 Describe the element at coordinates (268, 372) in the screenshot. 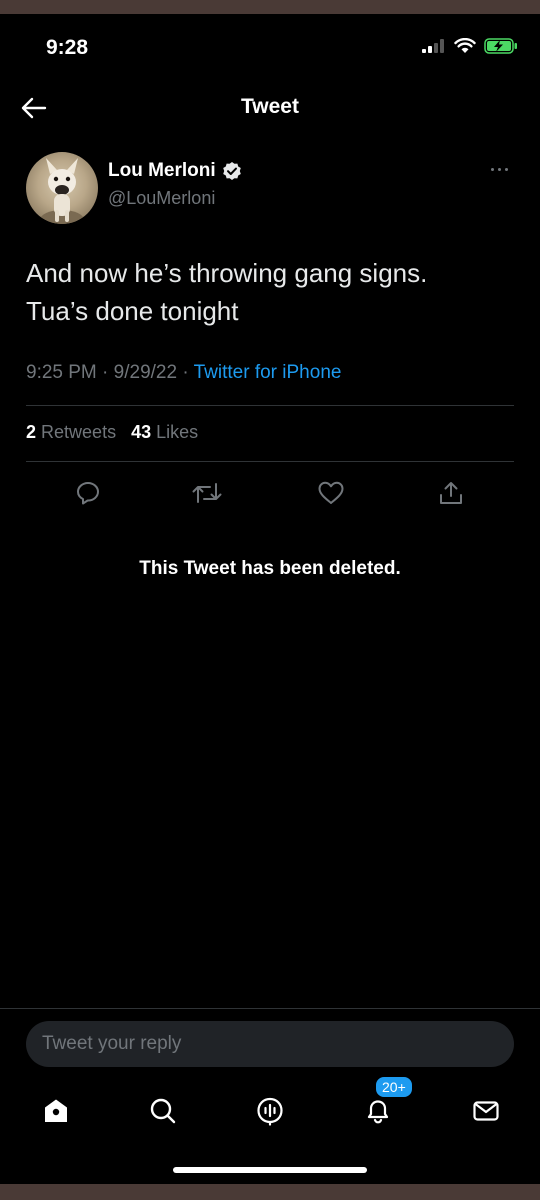

I see `tweet-source-link: Twitter for iPhone` at that location.